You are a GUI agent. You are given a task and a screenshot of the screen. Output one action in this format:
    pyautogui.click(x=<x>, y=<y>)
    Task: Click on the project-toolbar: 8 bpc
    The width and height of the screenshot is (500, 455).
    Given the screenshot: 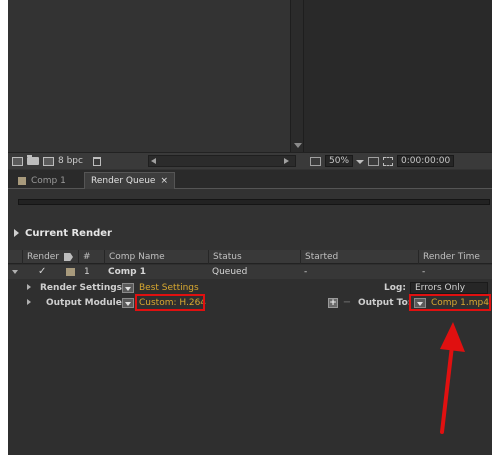 What is the action you would take?
    pyautogui.click(x=156, y=160)
    